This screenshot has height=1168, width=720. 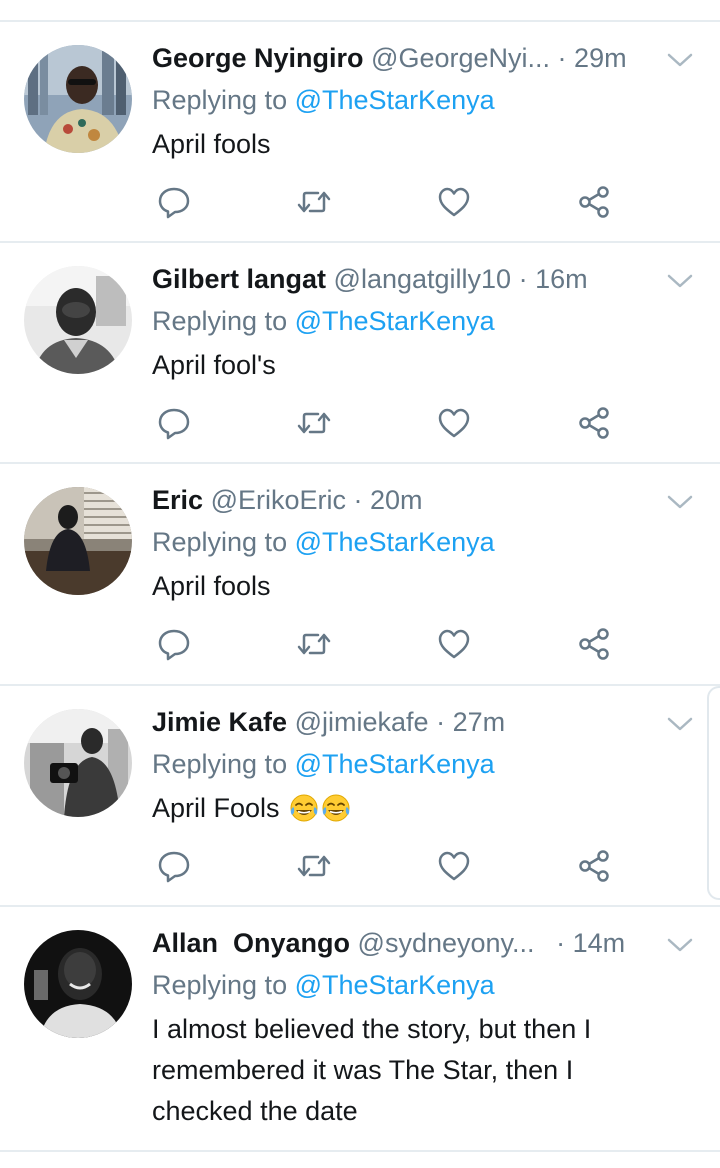 I want to click on tweet-header: Jimie Kafe @jimiekafe · 27m, so click(x=328, y=722).